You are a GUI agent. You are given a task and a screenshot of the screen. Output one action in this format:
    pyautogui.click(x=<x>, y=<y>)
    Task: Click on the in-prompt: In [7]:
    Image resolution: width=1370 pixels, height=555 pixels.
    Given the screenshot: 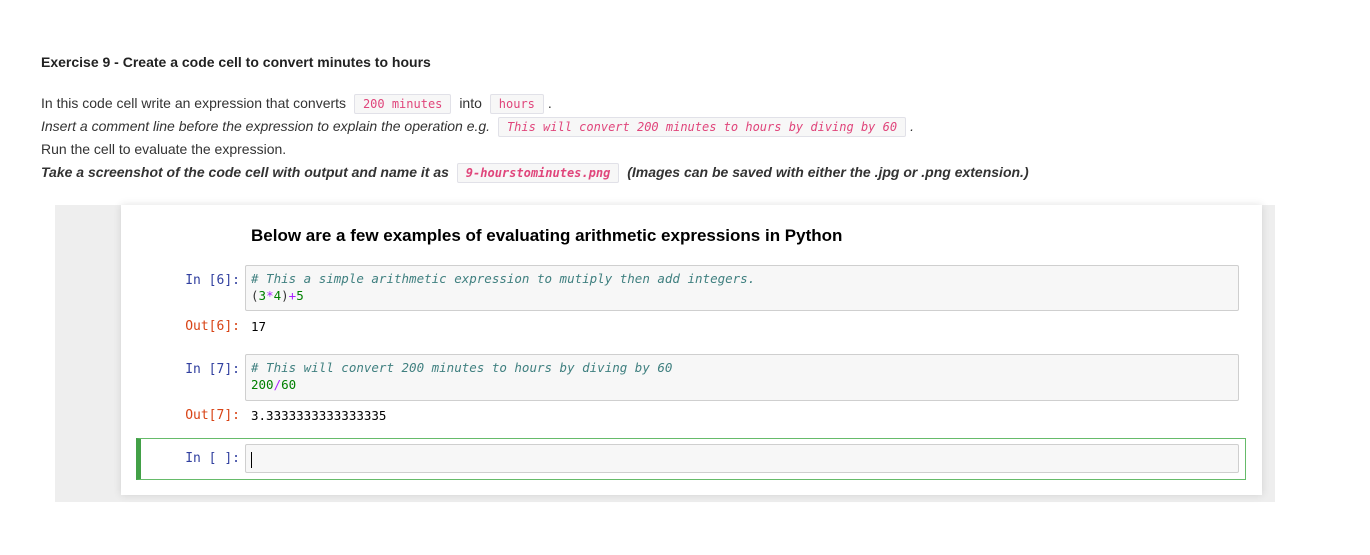 What is the action you would take?
    pyautogui.click(x=212, y=369)
    